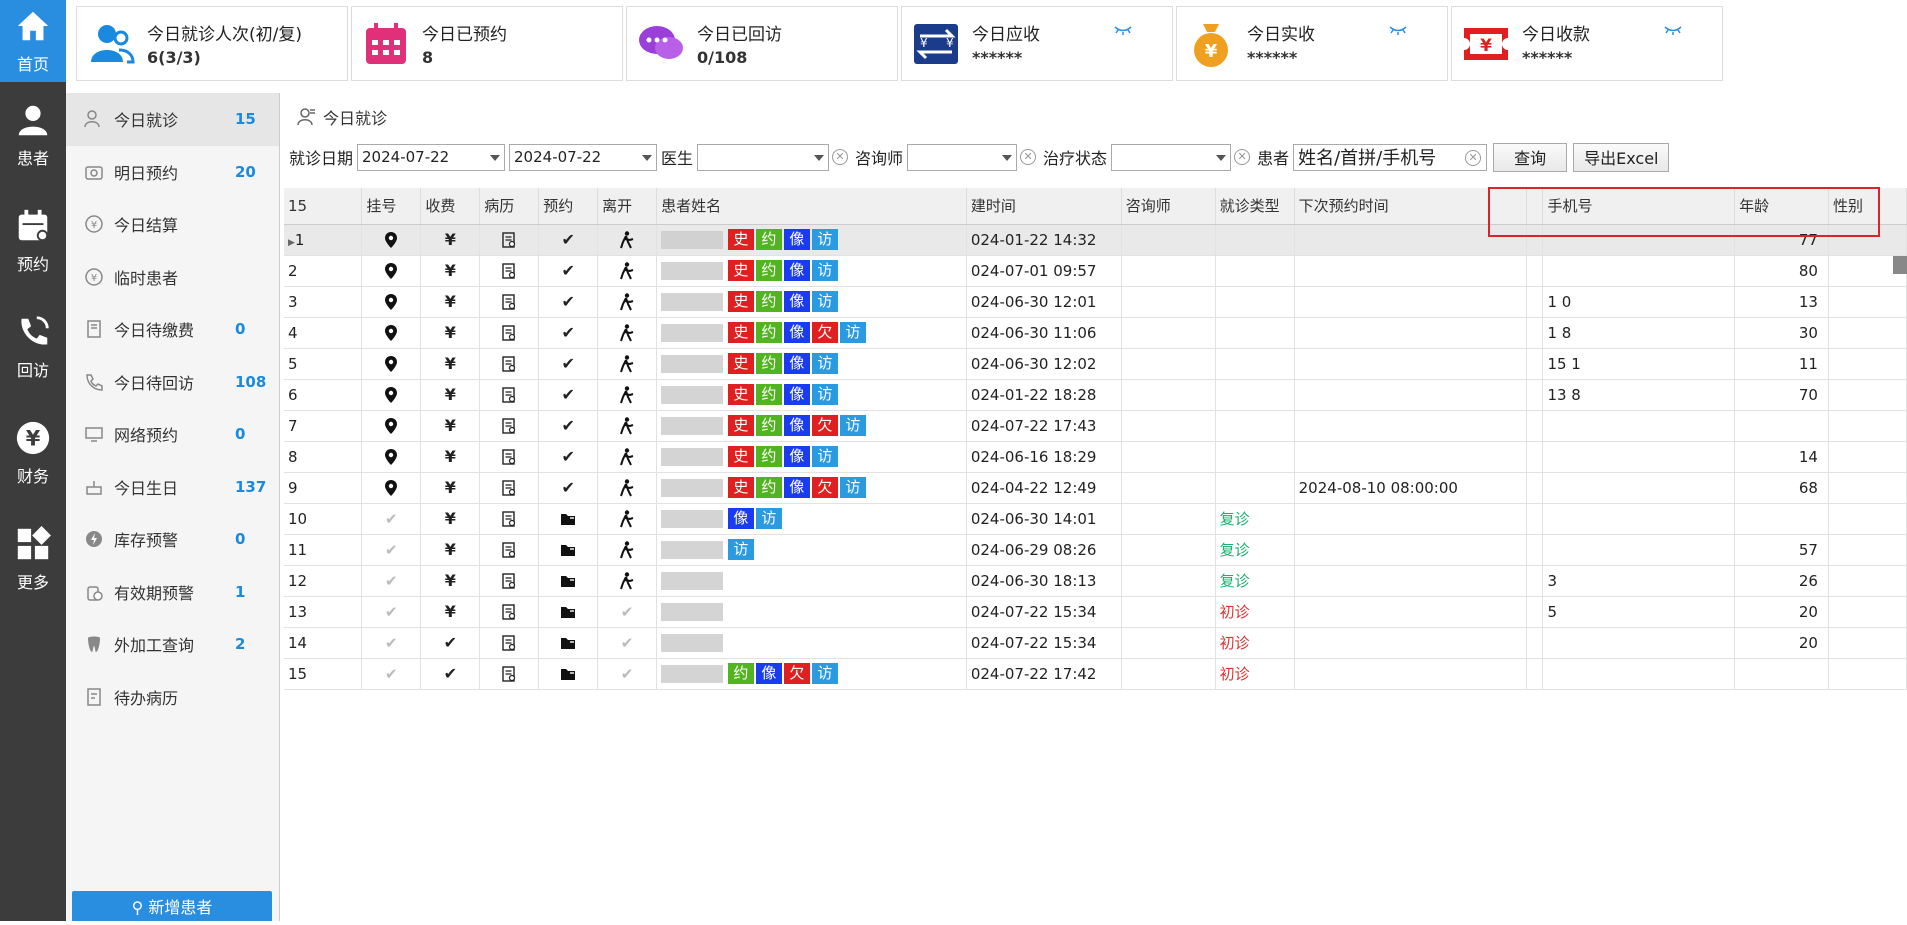 This screenshot has height=925, width=1907. Describe the element at coordinates (1095, 395) in the screenshot. I see `table-row: 6 ¥ ✔ 史约像访 024-01-22 18:28 13 8 70` at that location.